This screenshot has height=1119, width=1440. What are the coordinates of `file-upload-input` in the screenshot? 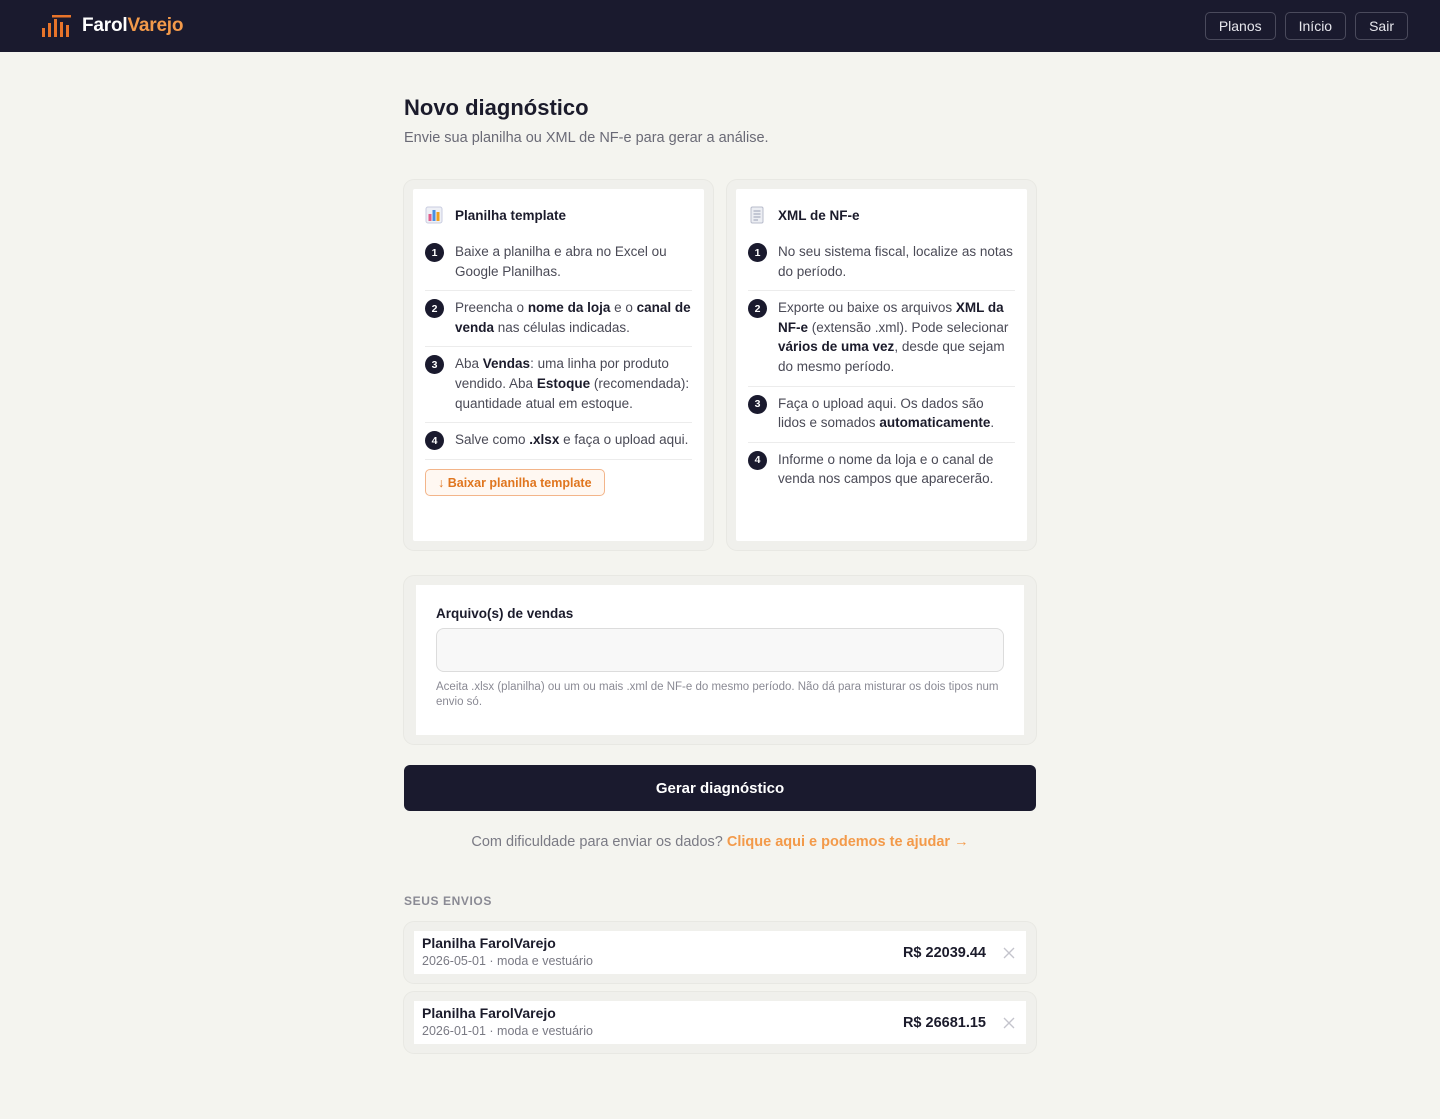 It's located at (720, 650).